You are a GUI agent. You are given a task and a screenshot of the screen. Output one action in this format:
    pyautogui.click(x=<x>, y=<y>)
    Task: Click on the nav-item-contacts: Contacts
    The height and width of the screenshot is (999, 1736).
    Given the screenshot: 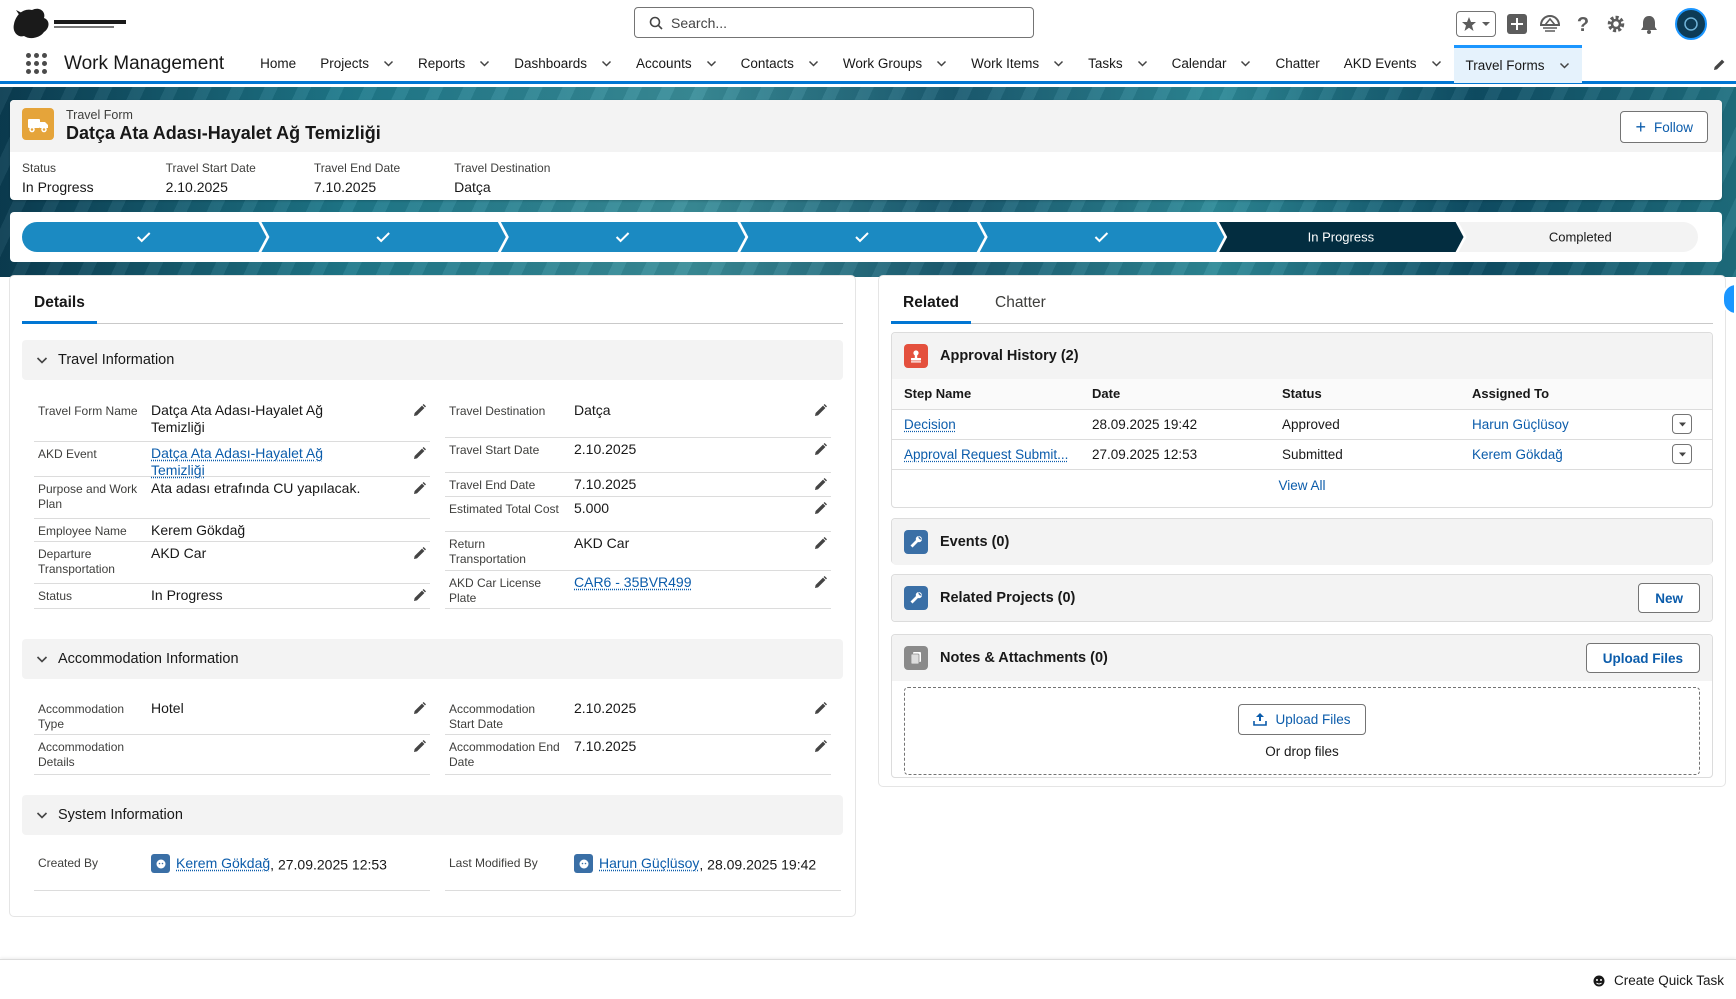 What is the action you would take?
    pyautogui.click(x=780, y=64)
    